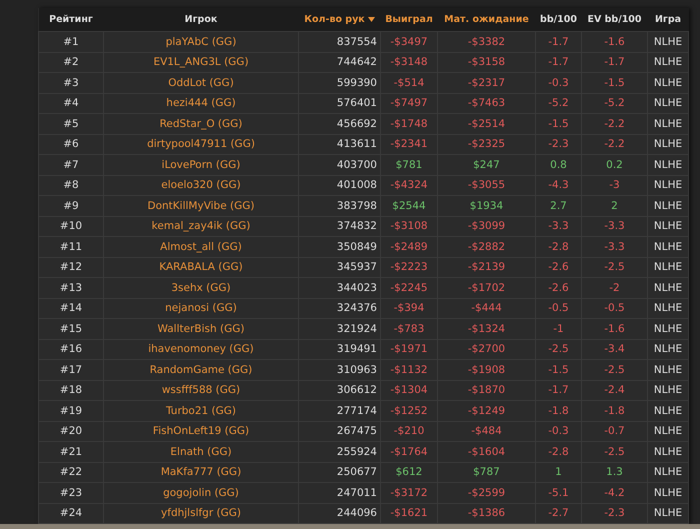 The height and width of the screenshot is (529, 700). I want to click on rank-cell: #10, so click(71, 226).